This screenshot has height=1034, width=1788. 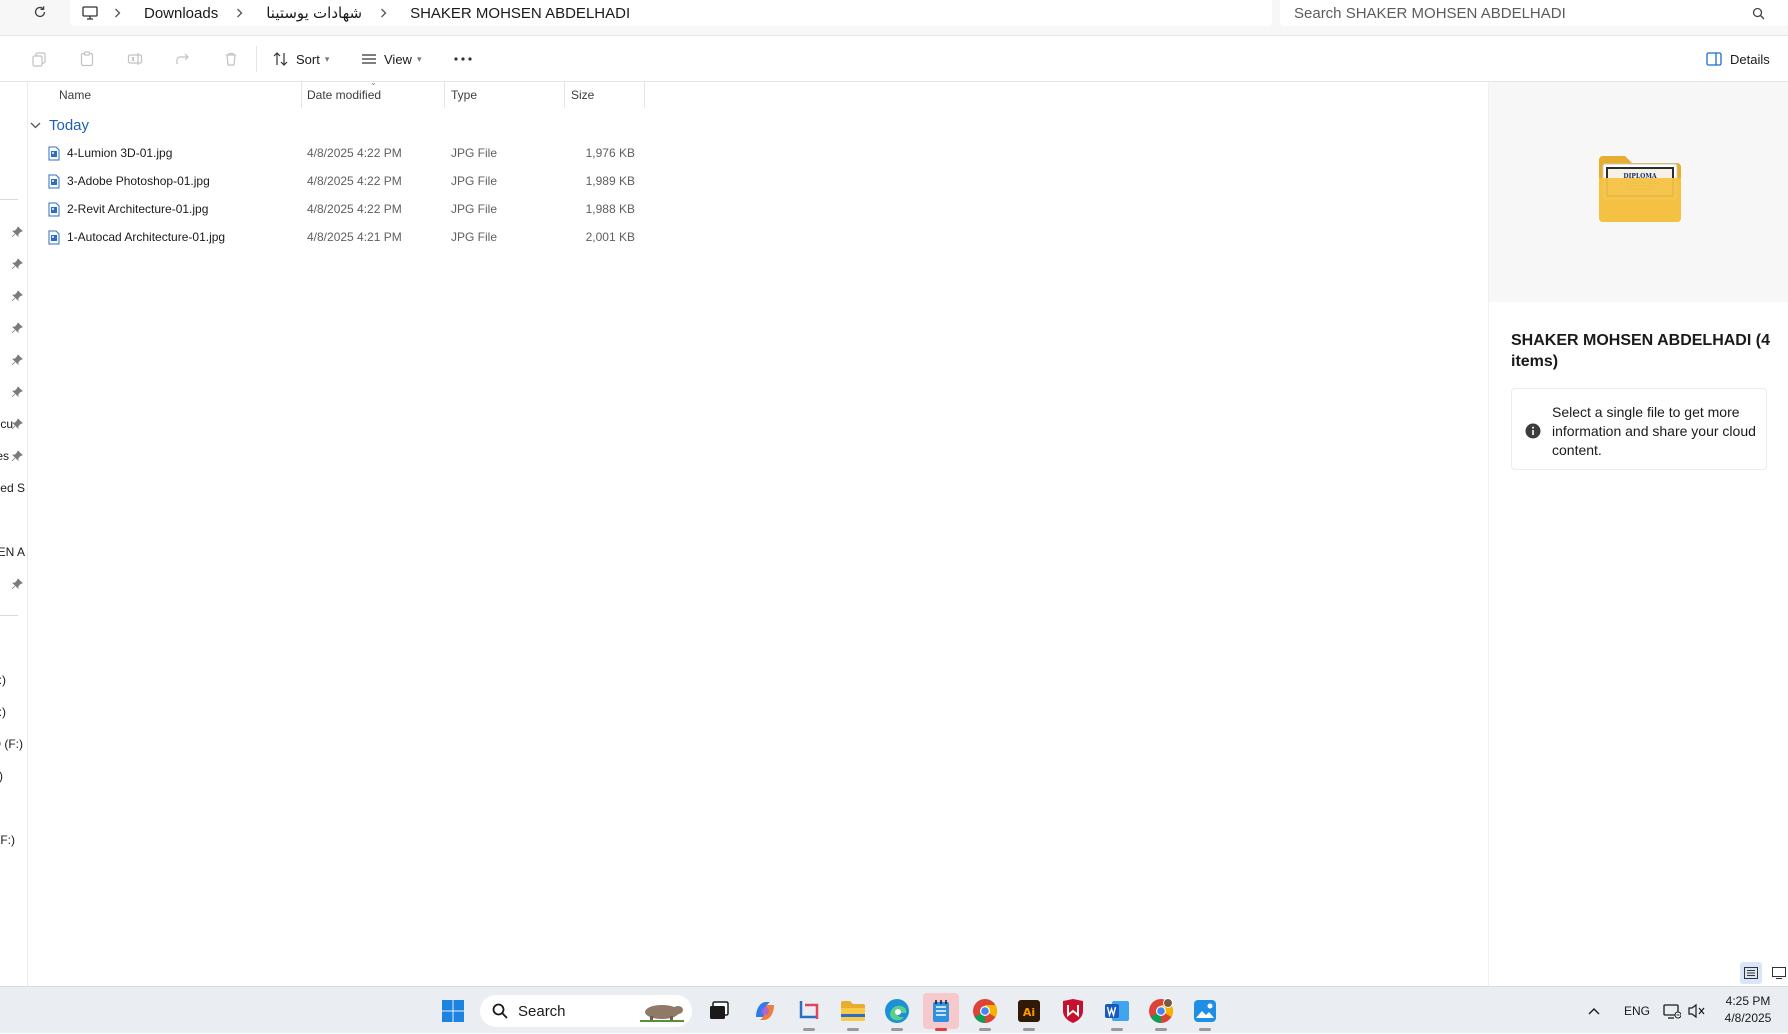 I want to click on rename-button, so click(x=135, y=59).